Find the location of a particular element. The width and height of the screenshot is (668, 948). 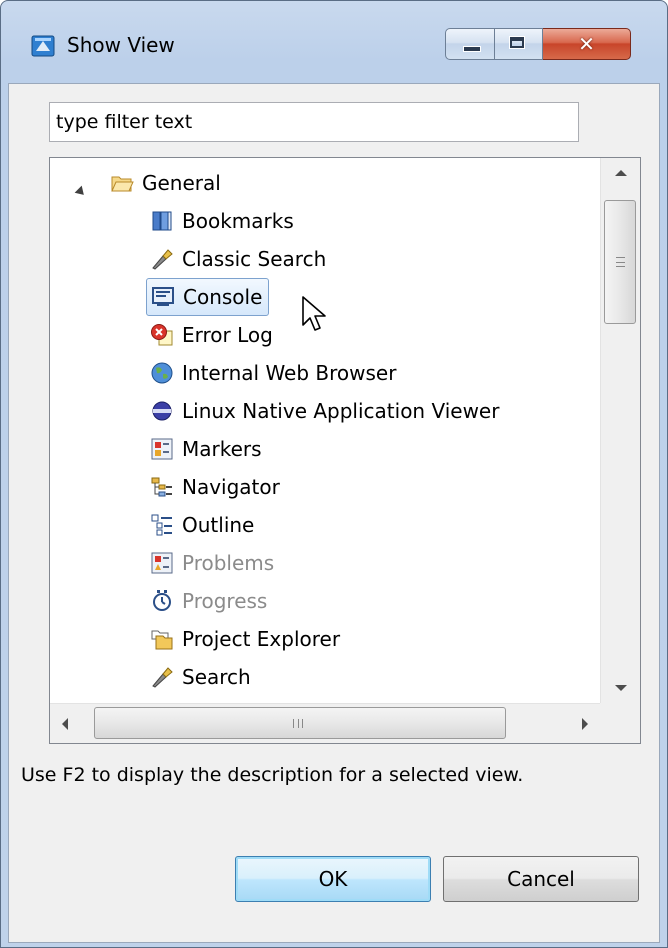

tree-item-classic-search: Classic Search is located at coordinates (238, 259).